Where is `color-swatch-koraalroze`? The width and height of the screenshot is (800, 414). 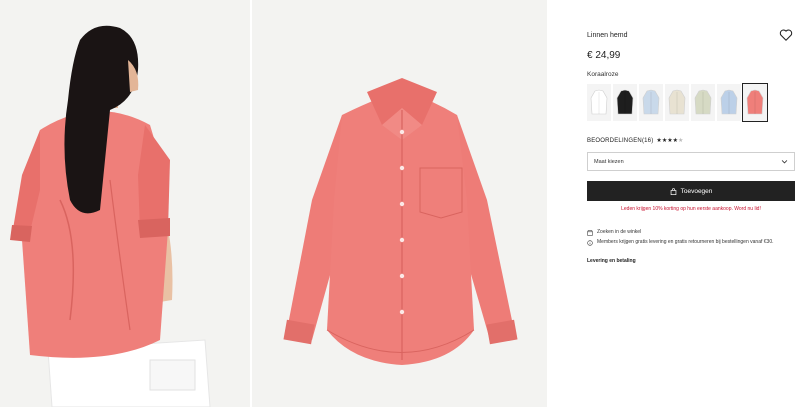
color-swatch-koraalroze is located at coordinates (755, 102).